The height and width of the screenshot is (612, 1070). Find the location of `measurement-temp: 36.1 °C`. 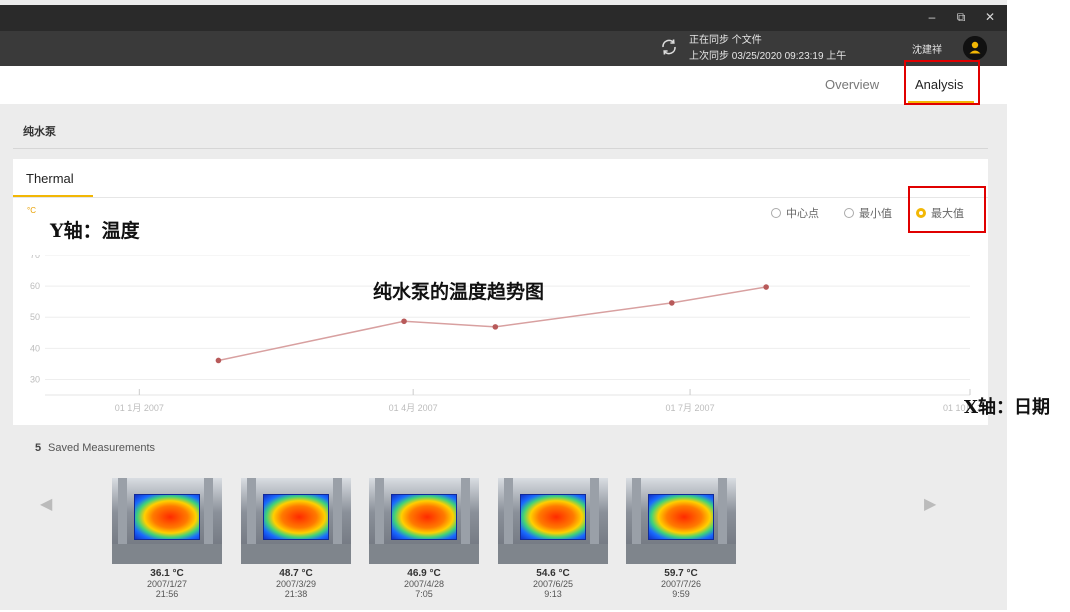

measurement-temp: 36.1 °C is located at coordinates (167, 573).